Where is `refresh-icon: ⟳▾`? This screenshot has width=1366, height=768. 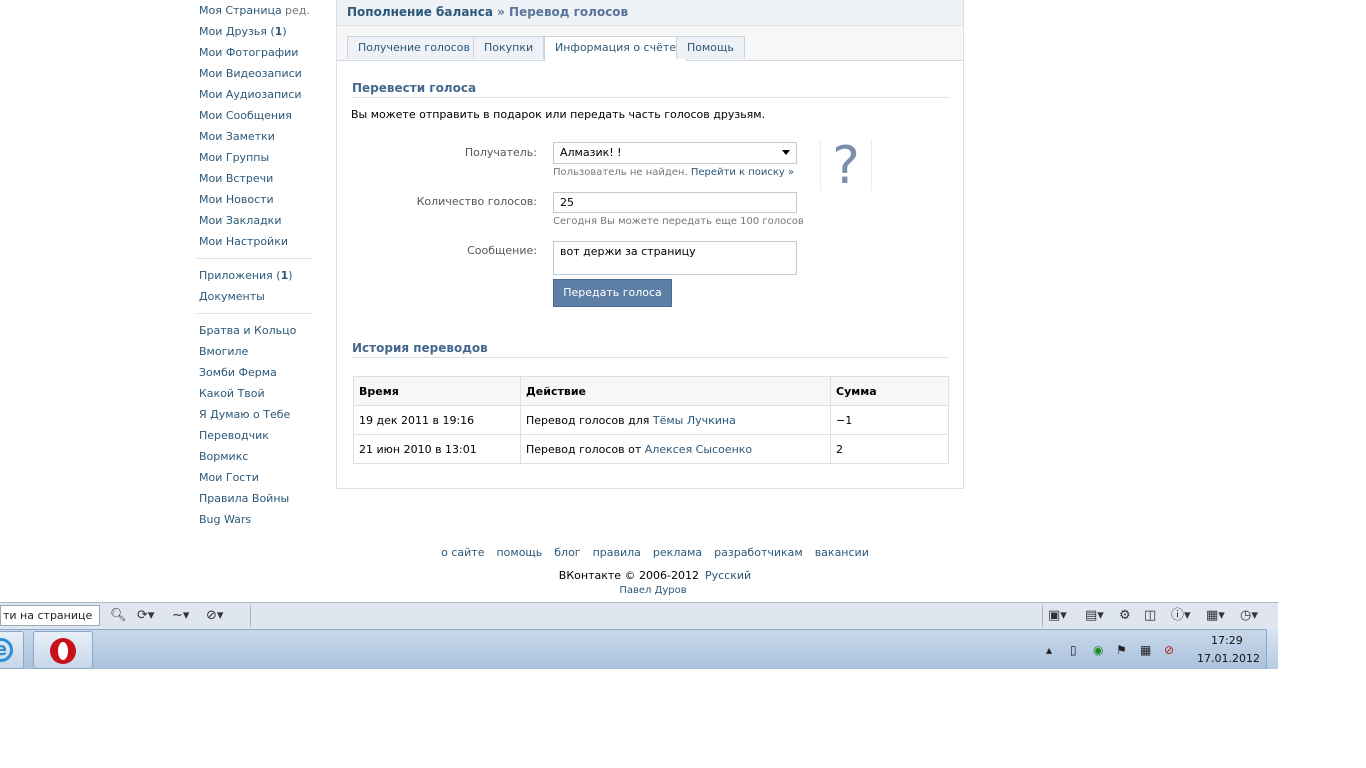 refresh-icon: ⟳▾ is located at coordinates (145, 616).